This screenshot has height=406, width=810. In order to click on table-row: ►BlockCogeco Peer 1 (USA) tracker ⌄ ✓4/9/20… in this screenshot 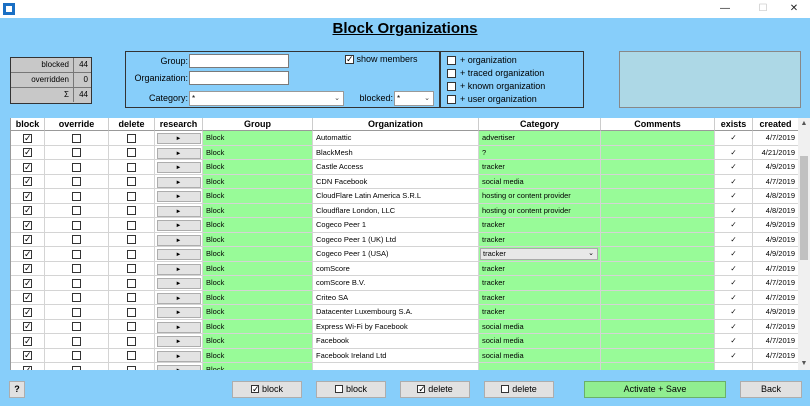, I will do `click(404, 254)`.